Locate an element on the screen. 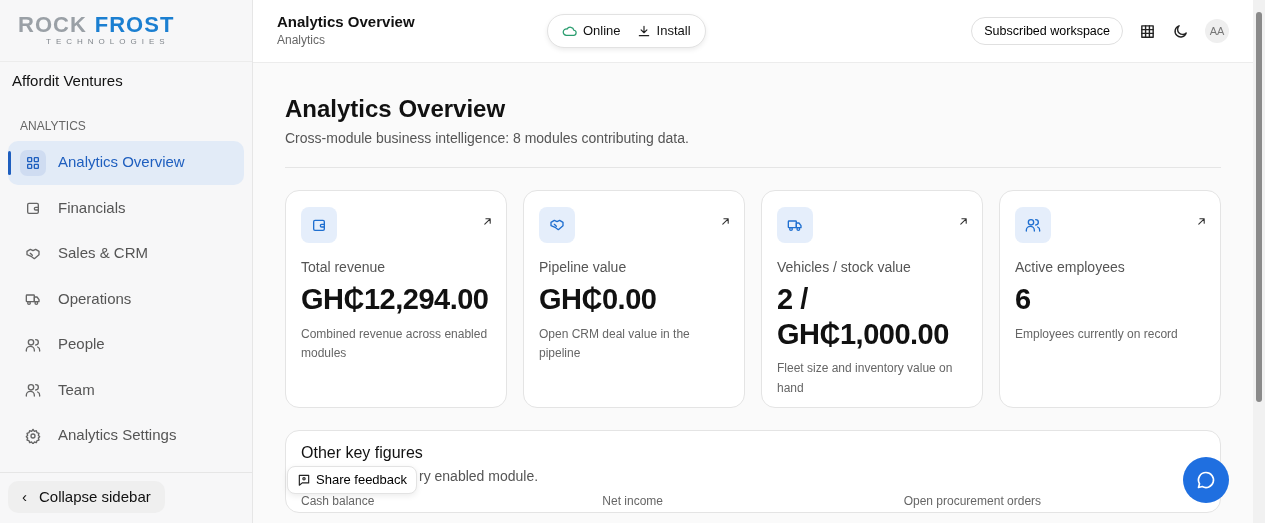  metric-label: Pipeline value is located at coordinates (583, 267).